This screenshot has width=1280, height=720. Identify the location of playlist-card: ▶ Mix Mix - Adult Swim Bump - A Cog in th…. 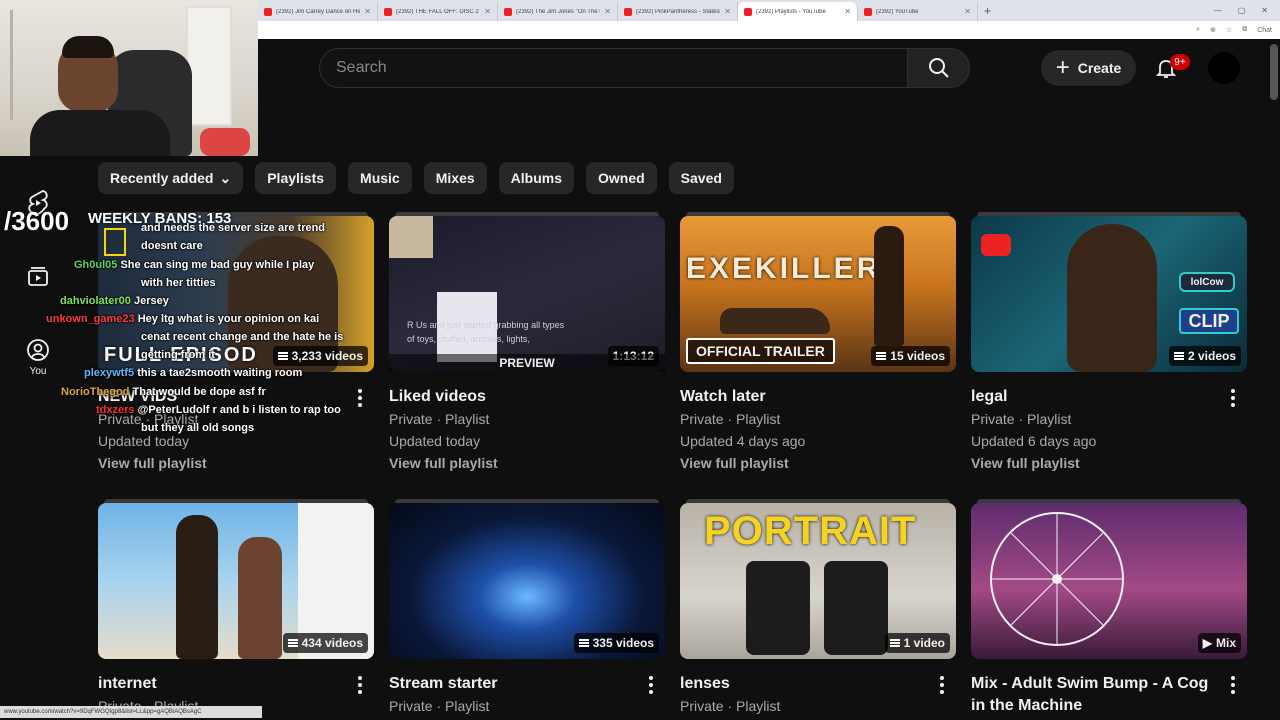
(1109, 608).